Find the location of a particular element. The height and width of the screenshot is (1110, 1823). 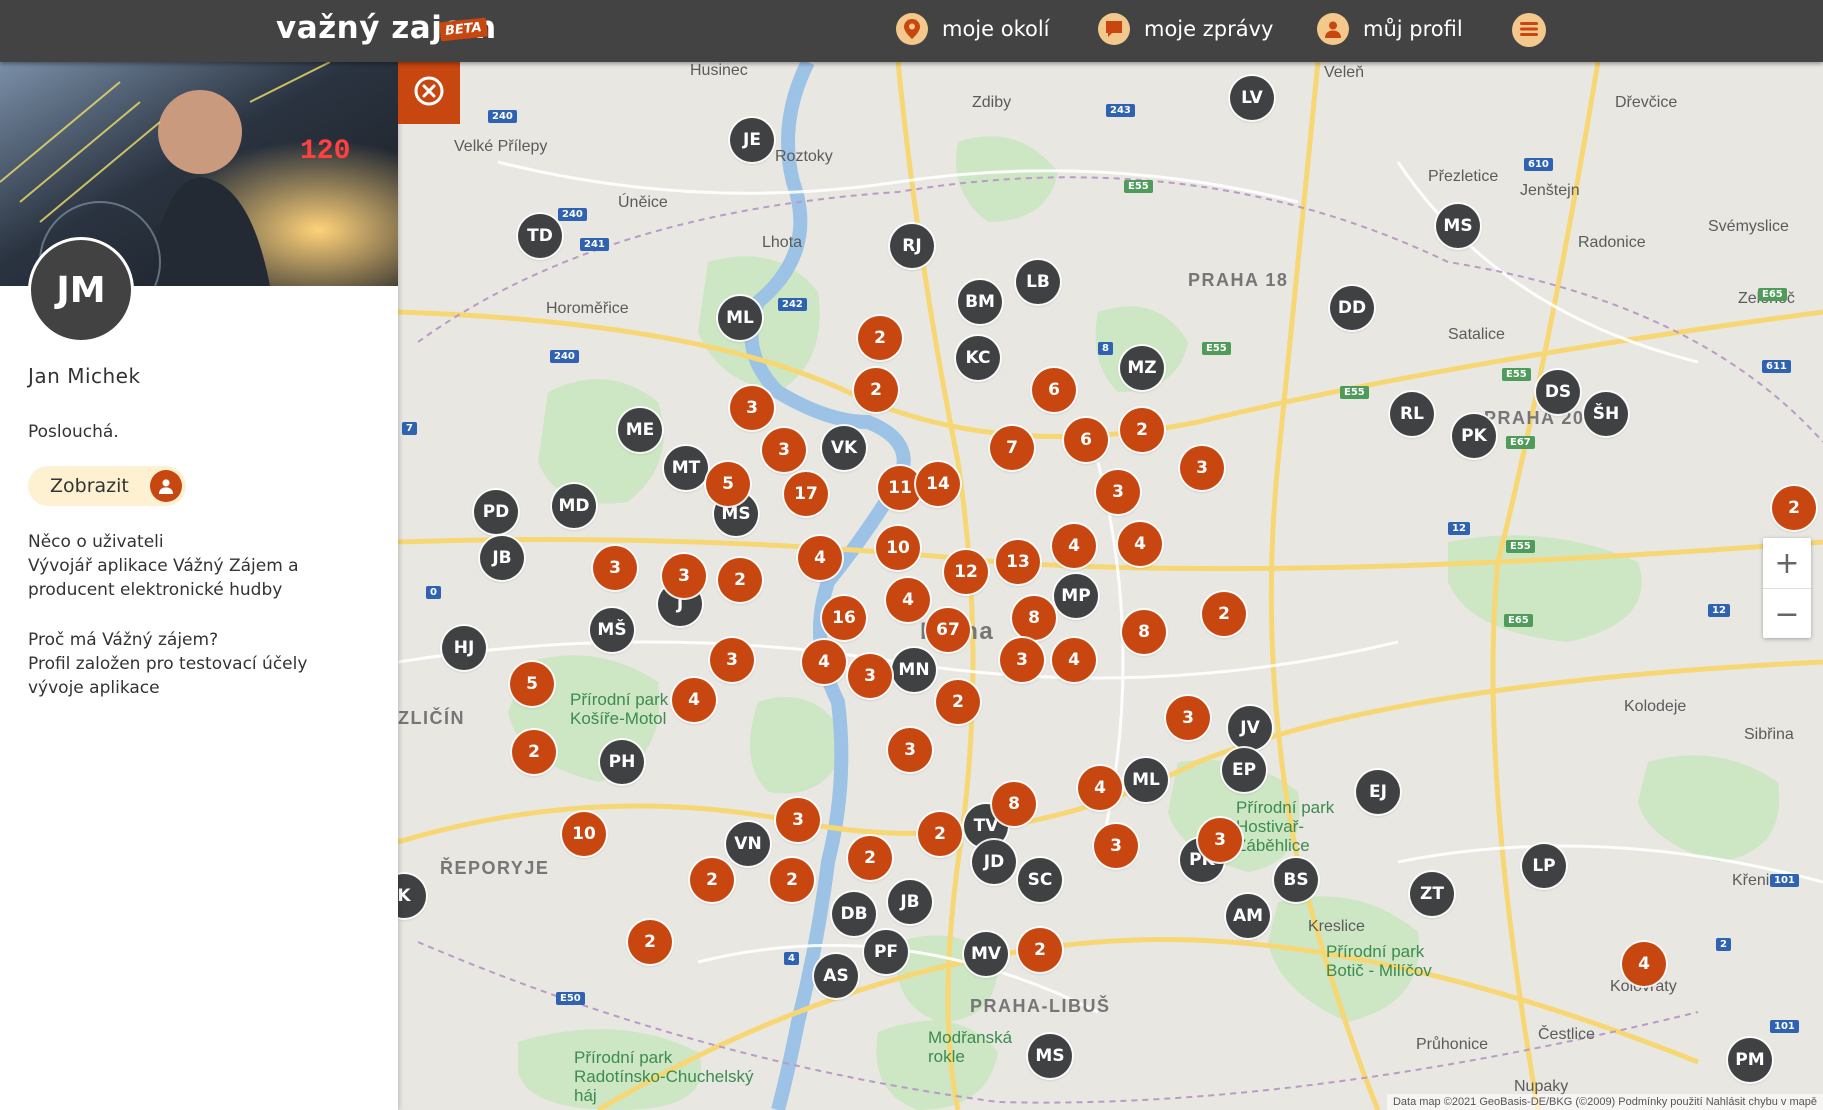

user-marker: RJ is located at coordinates (912, 246).